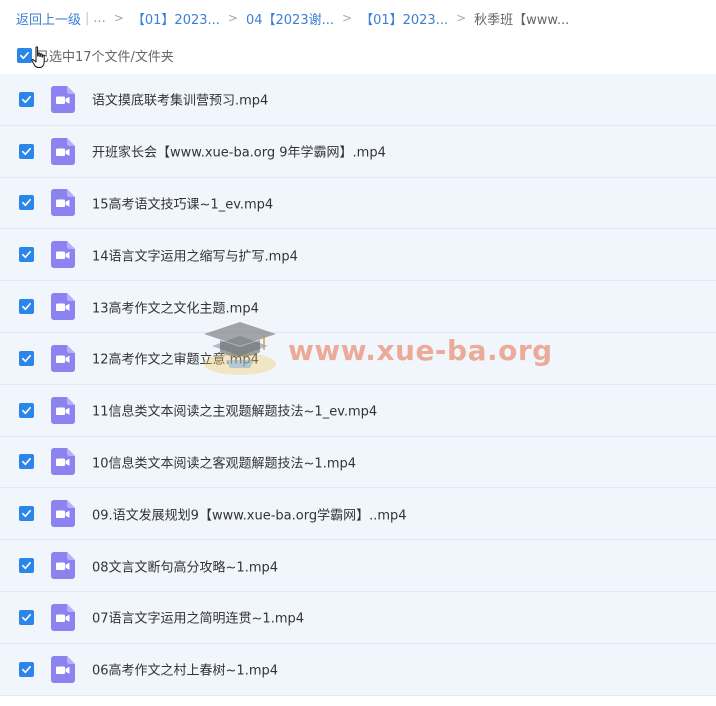 The image size is (716, 706). Describe the element at coordinates (175, 358) in the screenshot. I see `file-name: 12高考作文之审题立意.mp4` at that location.